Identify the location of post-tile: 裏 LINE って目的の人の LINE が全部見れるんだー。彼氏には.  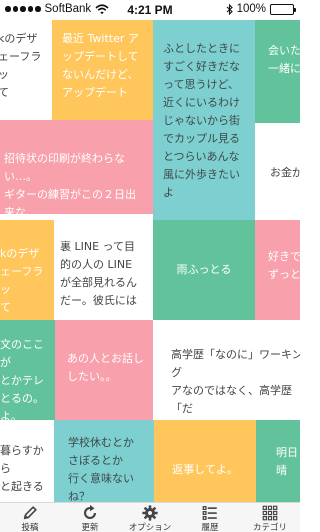
(103, 270).